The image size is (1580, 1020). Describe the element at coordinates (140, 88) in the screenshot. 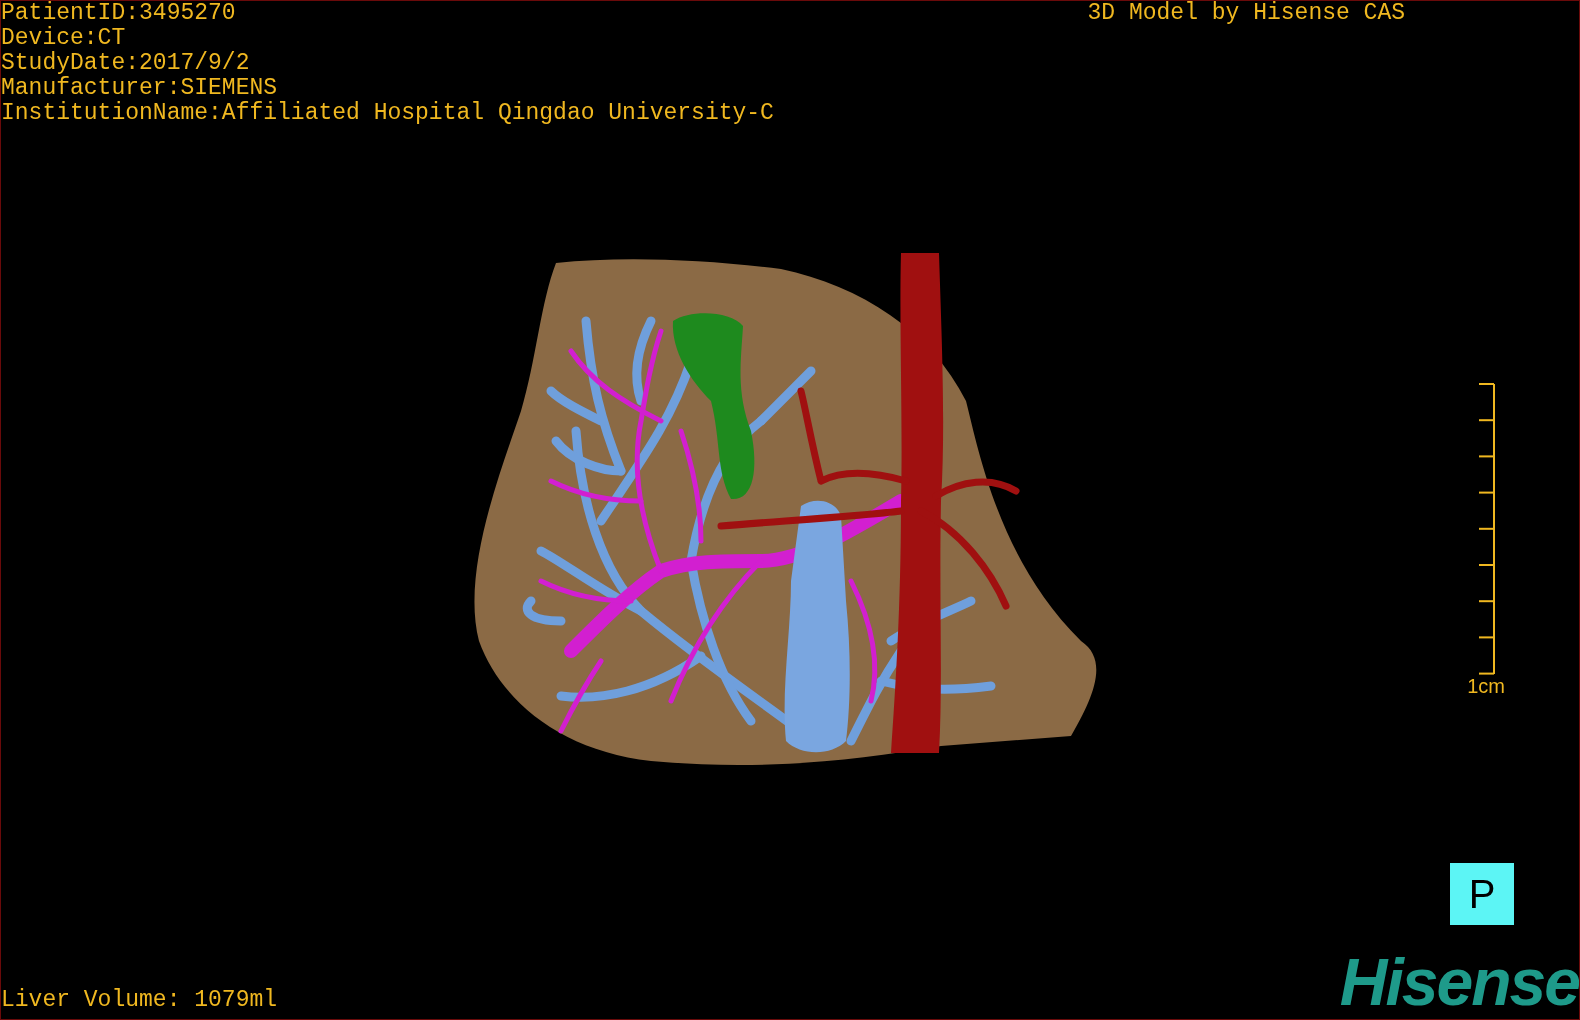

I see `patient-info-text: Manufacturer:SIEMENS` at that location.